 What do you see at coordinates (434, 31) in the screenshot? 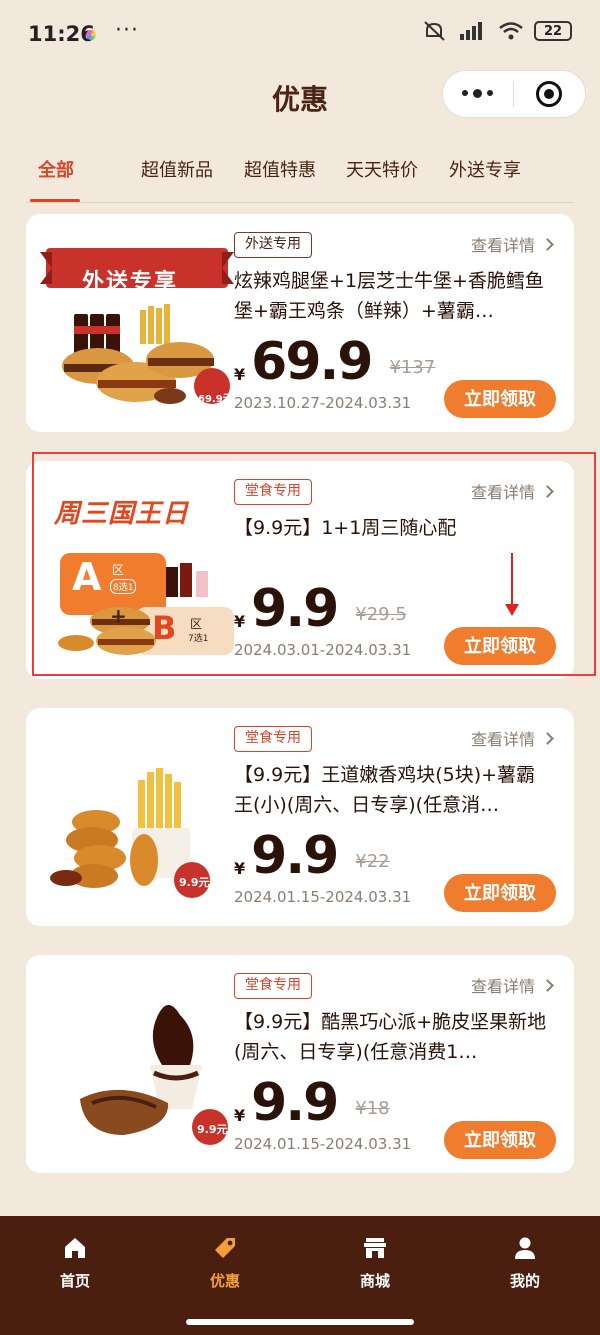
I see `mute-icon` at bounding box center [434, 31].